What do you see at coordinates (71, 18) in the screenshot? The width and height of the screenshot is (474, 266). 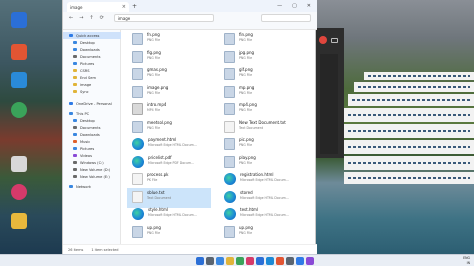 I see `back-icon: ←` at bounding box center [71, 18].